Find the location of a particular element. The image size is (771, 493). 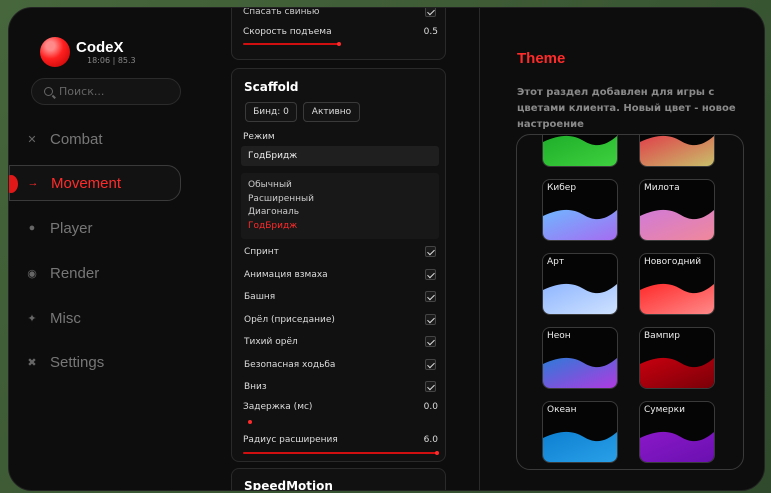

theme-name: Новогодний is located at coordinates (673, 262).